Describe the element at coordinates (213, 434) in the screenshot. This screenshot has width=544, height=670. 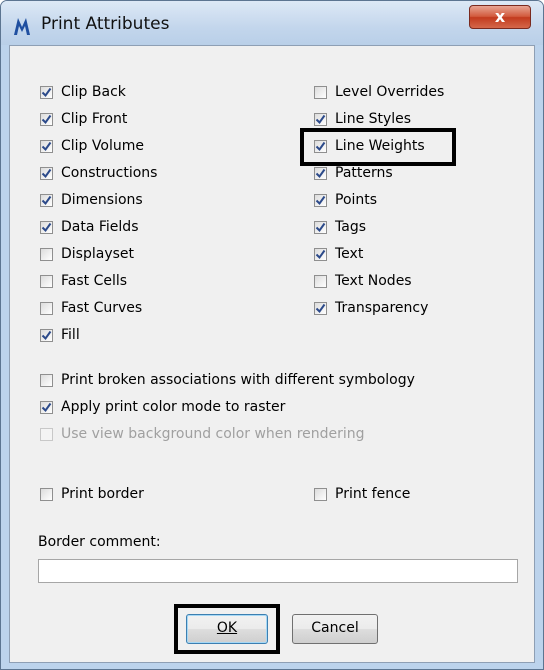
I see `use-view-background-label: Use view background color when rendering` at that location.